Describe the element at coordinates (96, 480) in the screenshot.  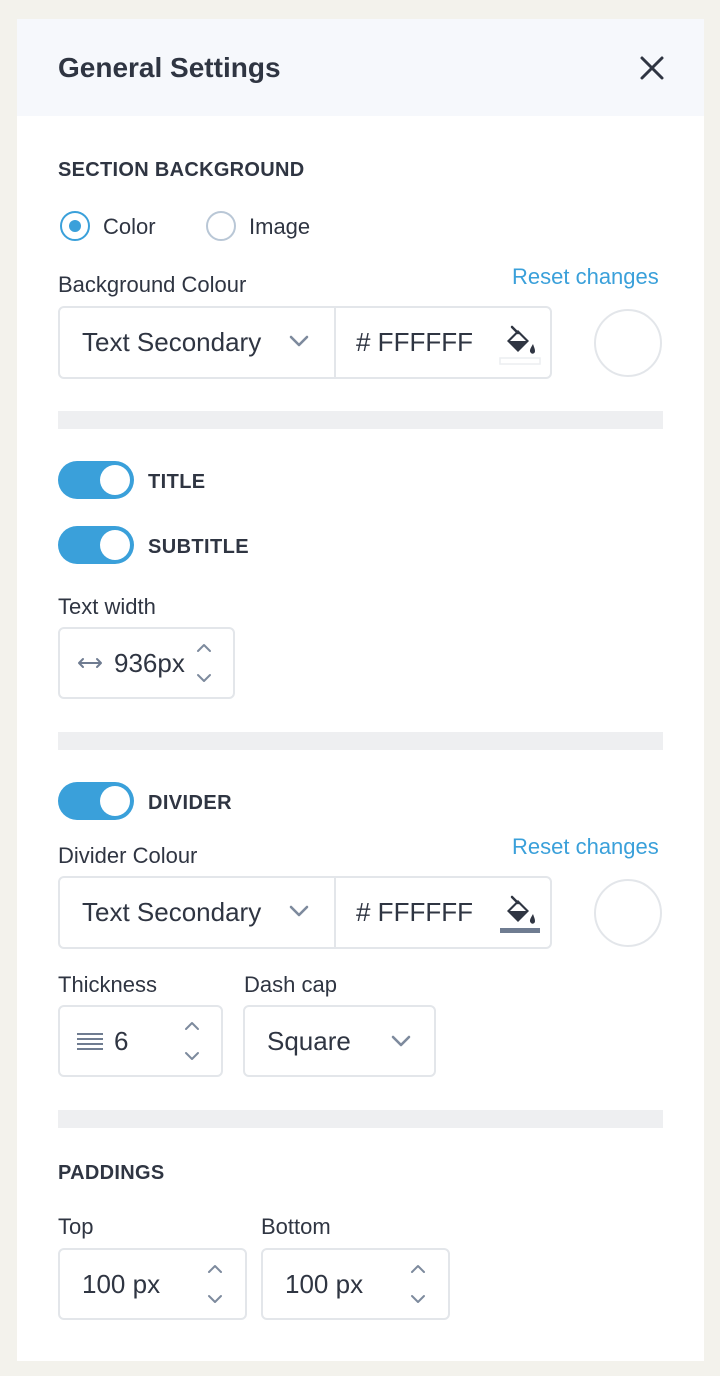
I see `title-toggle` at that location.